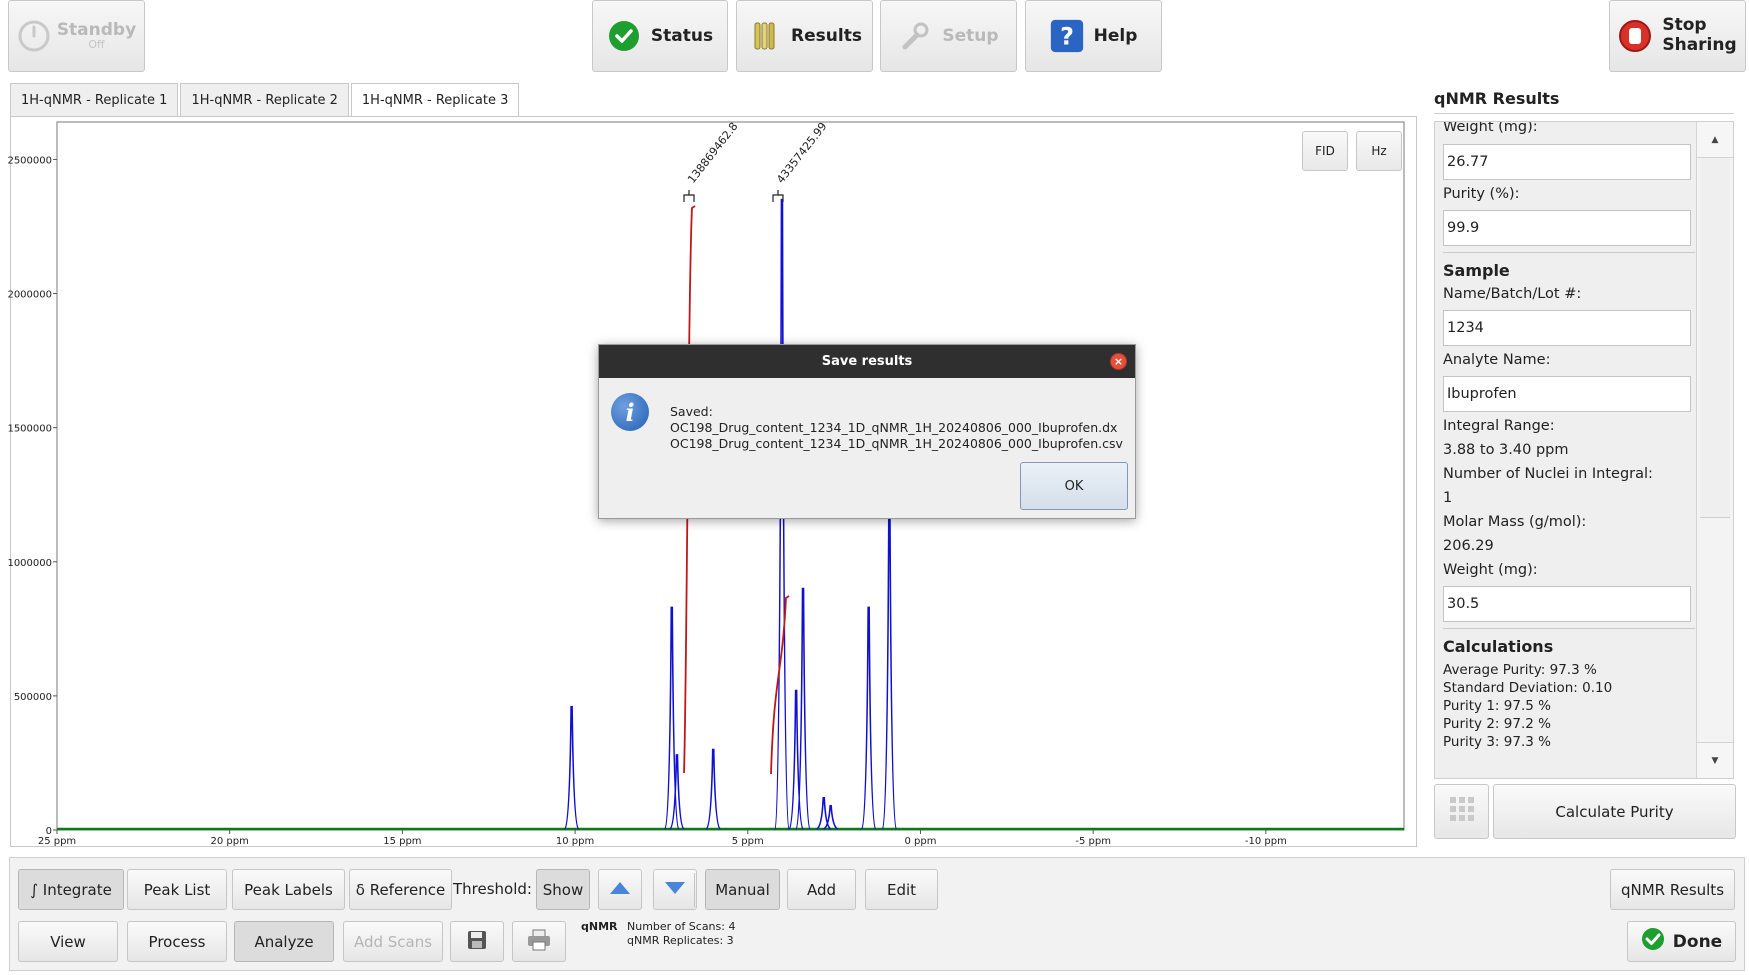 The image size is (1749, 975). Describe the element at coordinates (539, 941) in the screenshot. I see `print-button` at that location.